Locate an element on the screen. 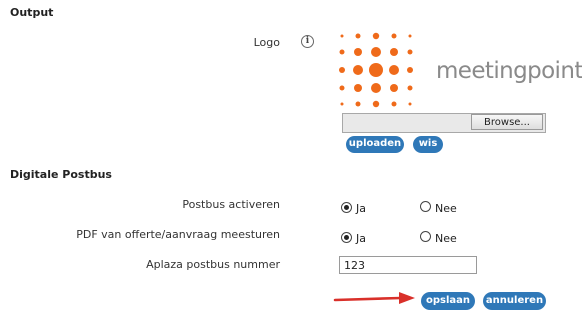 The image size is (587, 316). cancel-button: annuleren is located at coordinates (514, 301).